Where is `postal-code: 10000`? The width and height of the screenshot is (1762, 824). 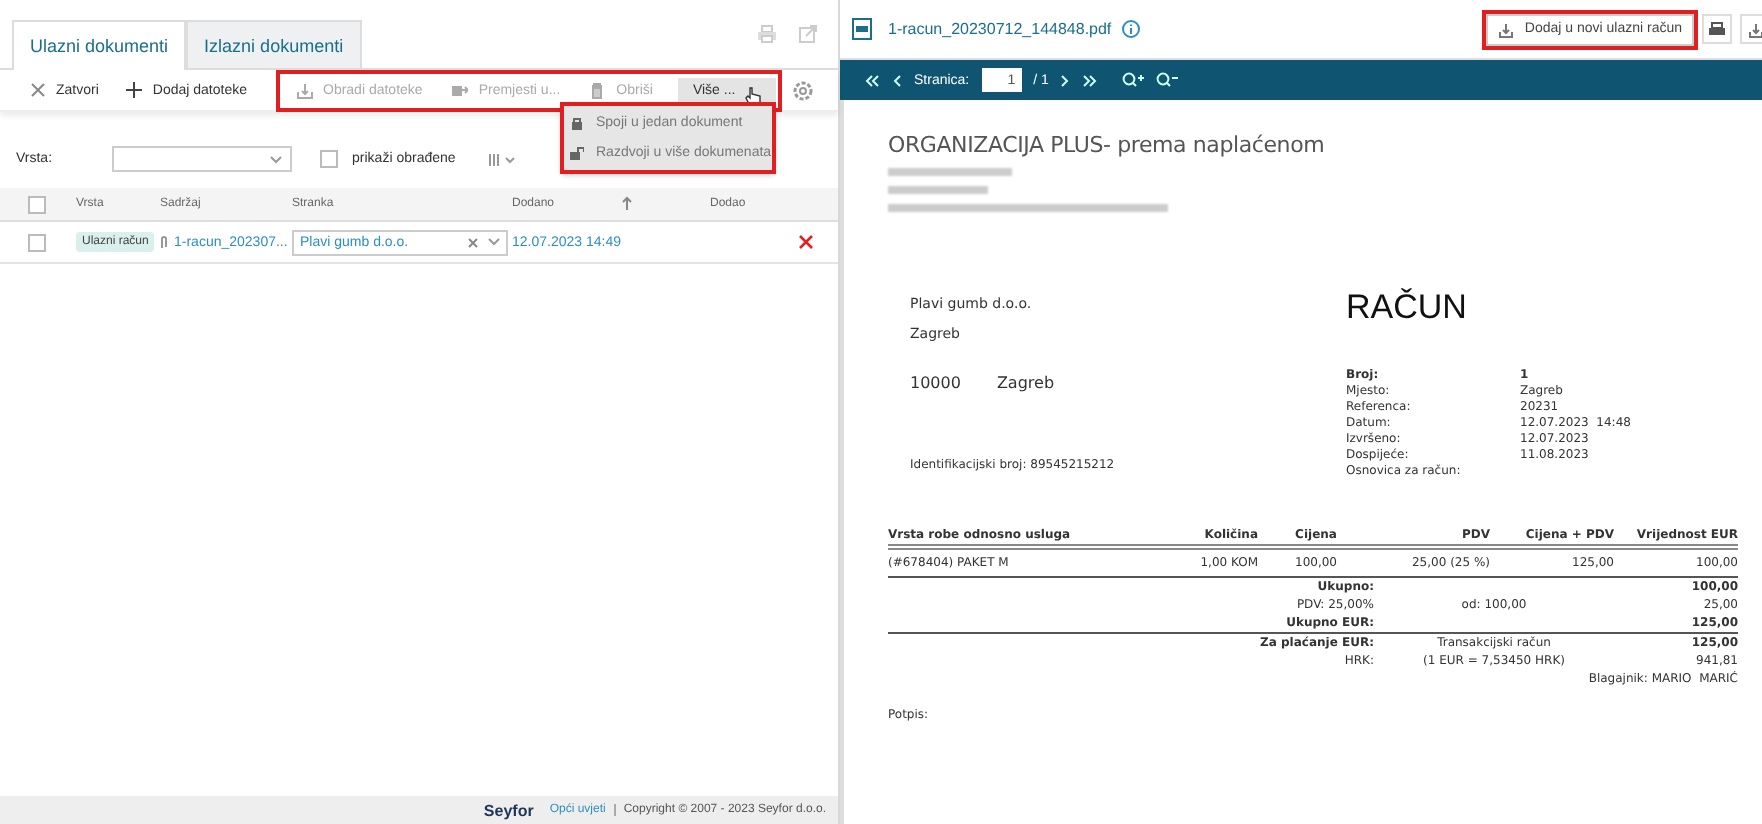 postal-code: 10000 is located at coordinates (935, 383).